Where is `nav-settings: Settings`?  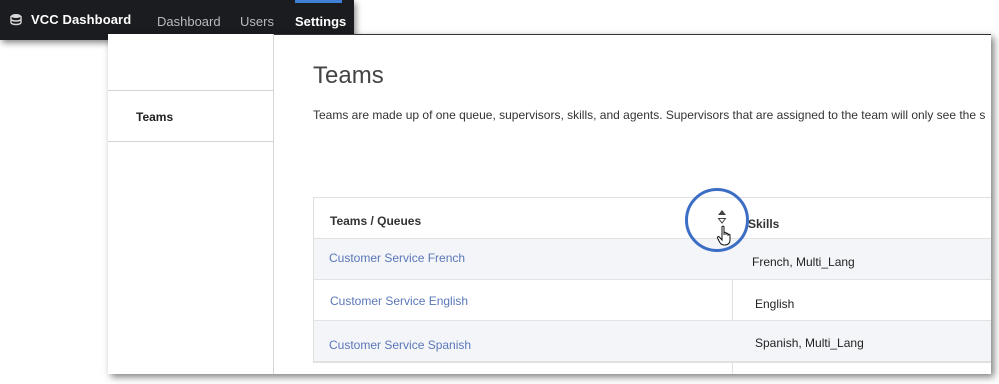 nav-settings: Settings is located at coordinates (320, 21).